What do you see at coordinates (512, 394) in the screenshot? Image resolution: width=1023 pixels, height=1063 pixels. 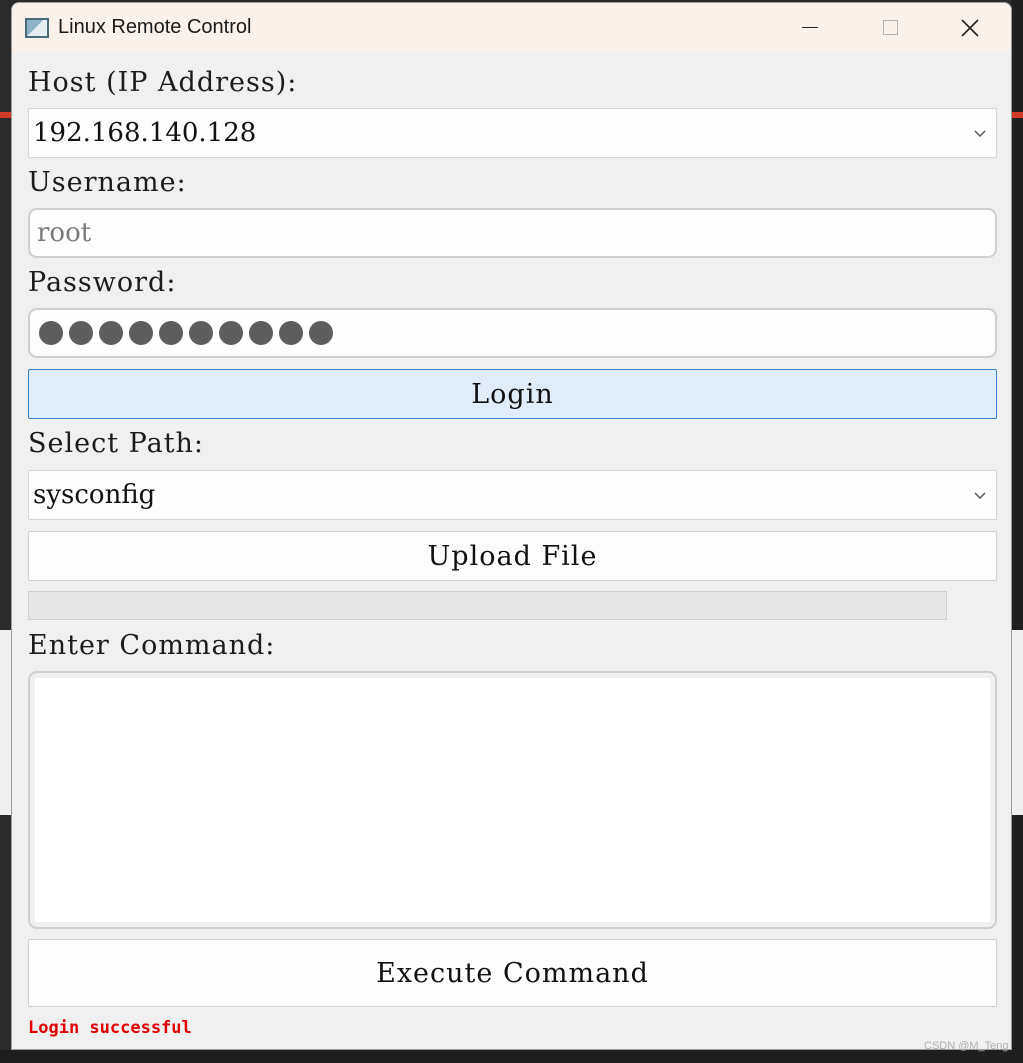 I see `login-button: Login` at bounding box center [512, 394].